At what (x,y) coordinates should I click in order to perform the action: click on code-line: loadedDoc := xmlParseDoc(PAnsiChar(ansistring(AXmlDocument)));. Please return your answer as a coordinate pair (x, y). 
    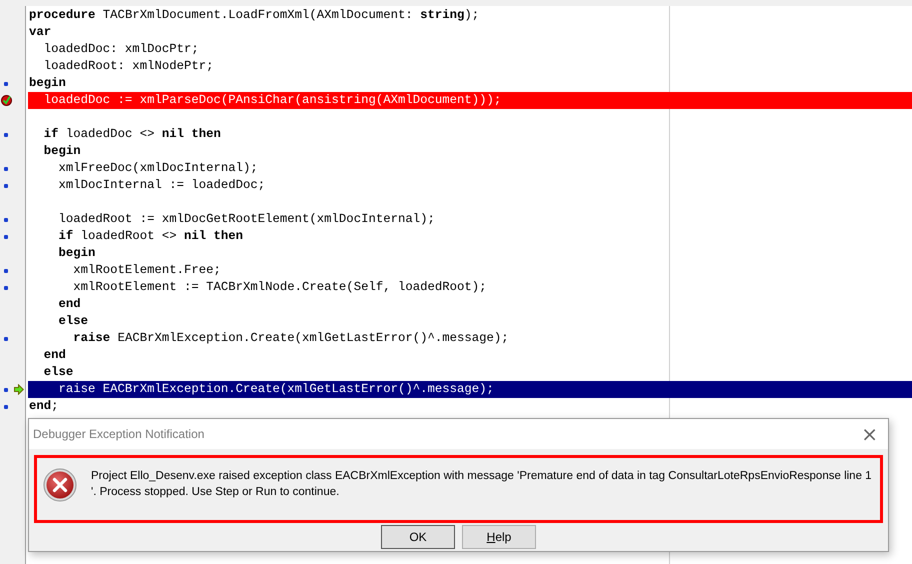
    Looking at the image, I should click on (272, 100).